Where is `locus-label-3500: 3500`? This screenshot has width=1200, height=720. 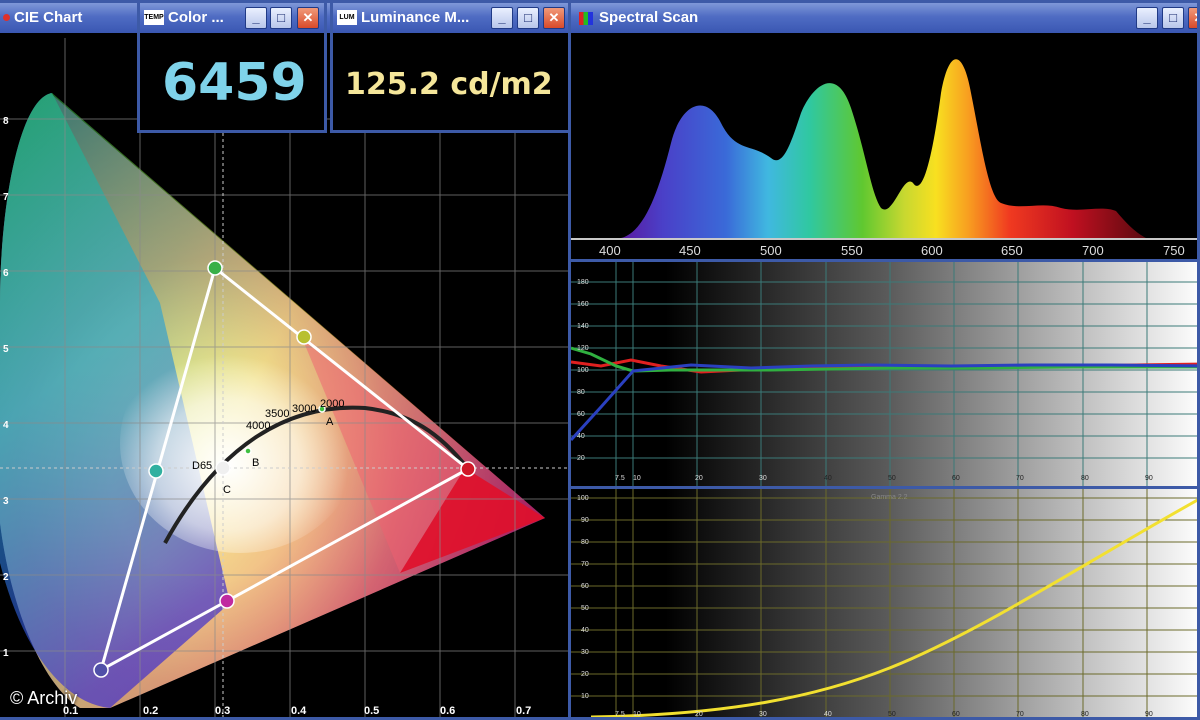
locus-label-3500: 3500 is located at coordinates (277, 414).